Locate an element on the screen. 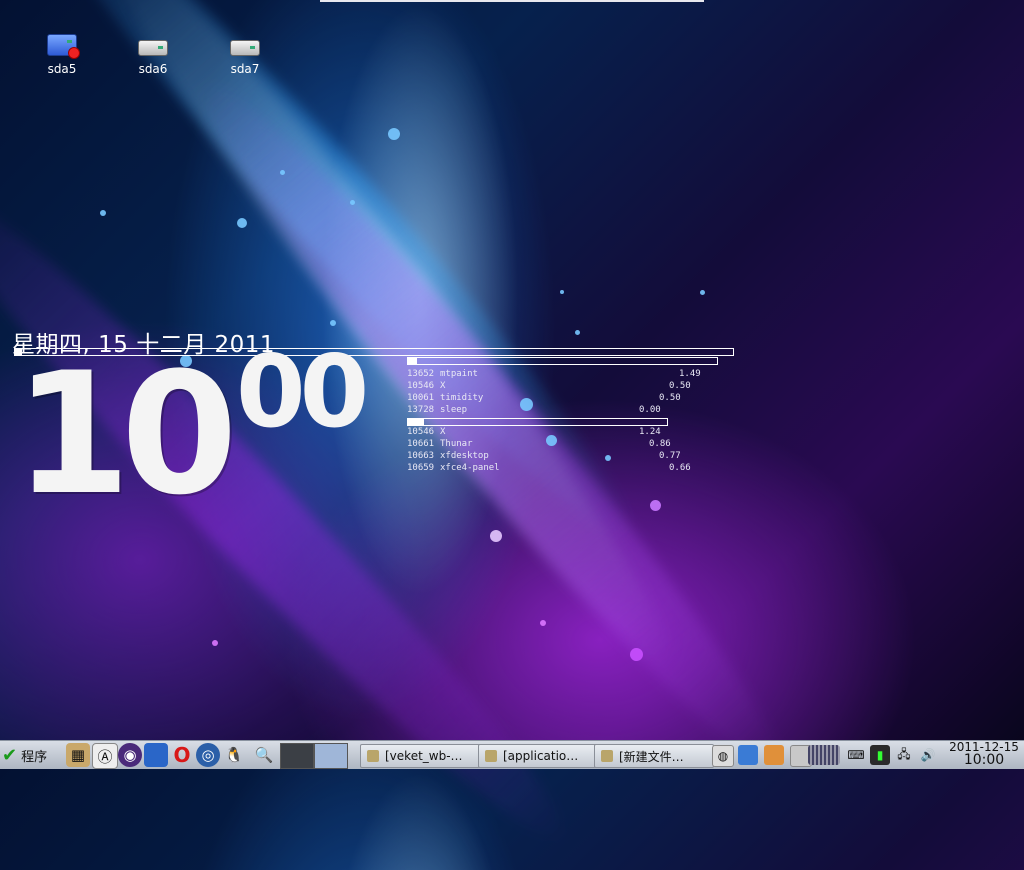  speaker-tray-icon: ◍ is located at coordinates (723, 756).